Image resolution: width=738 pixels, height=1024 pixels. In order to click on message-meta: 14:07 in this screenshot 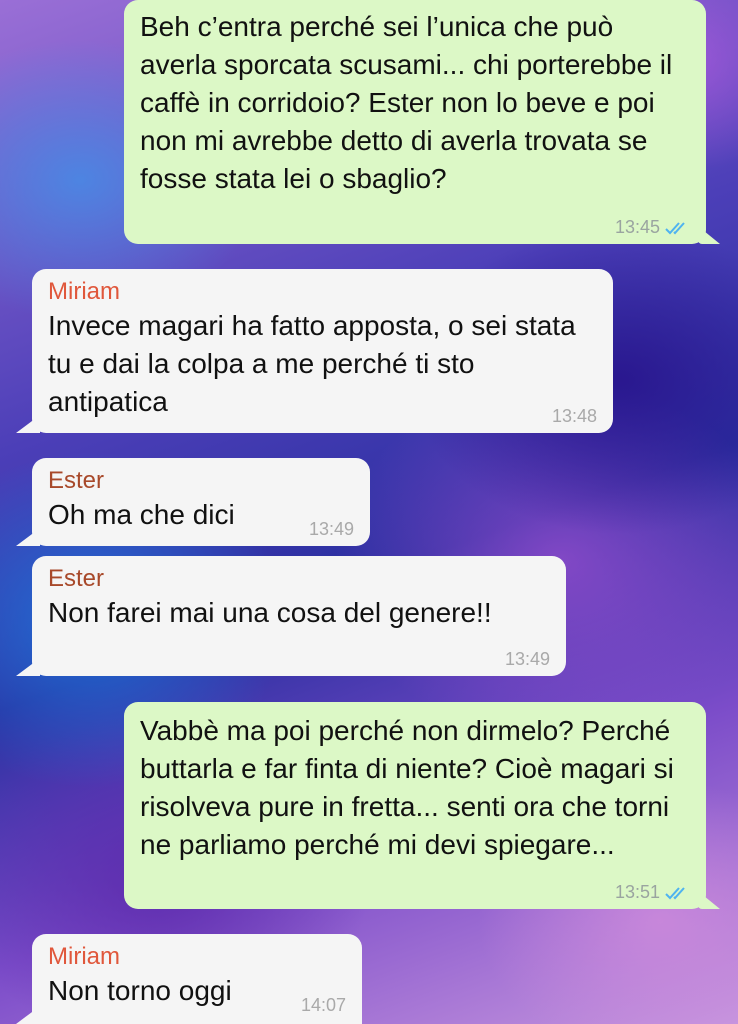, I will do `click(323, 1005)`.